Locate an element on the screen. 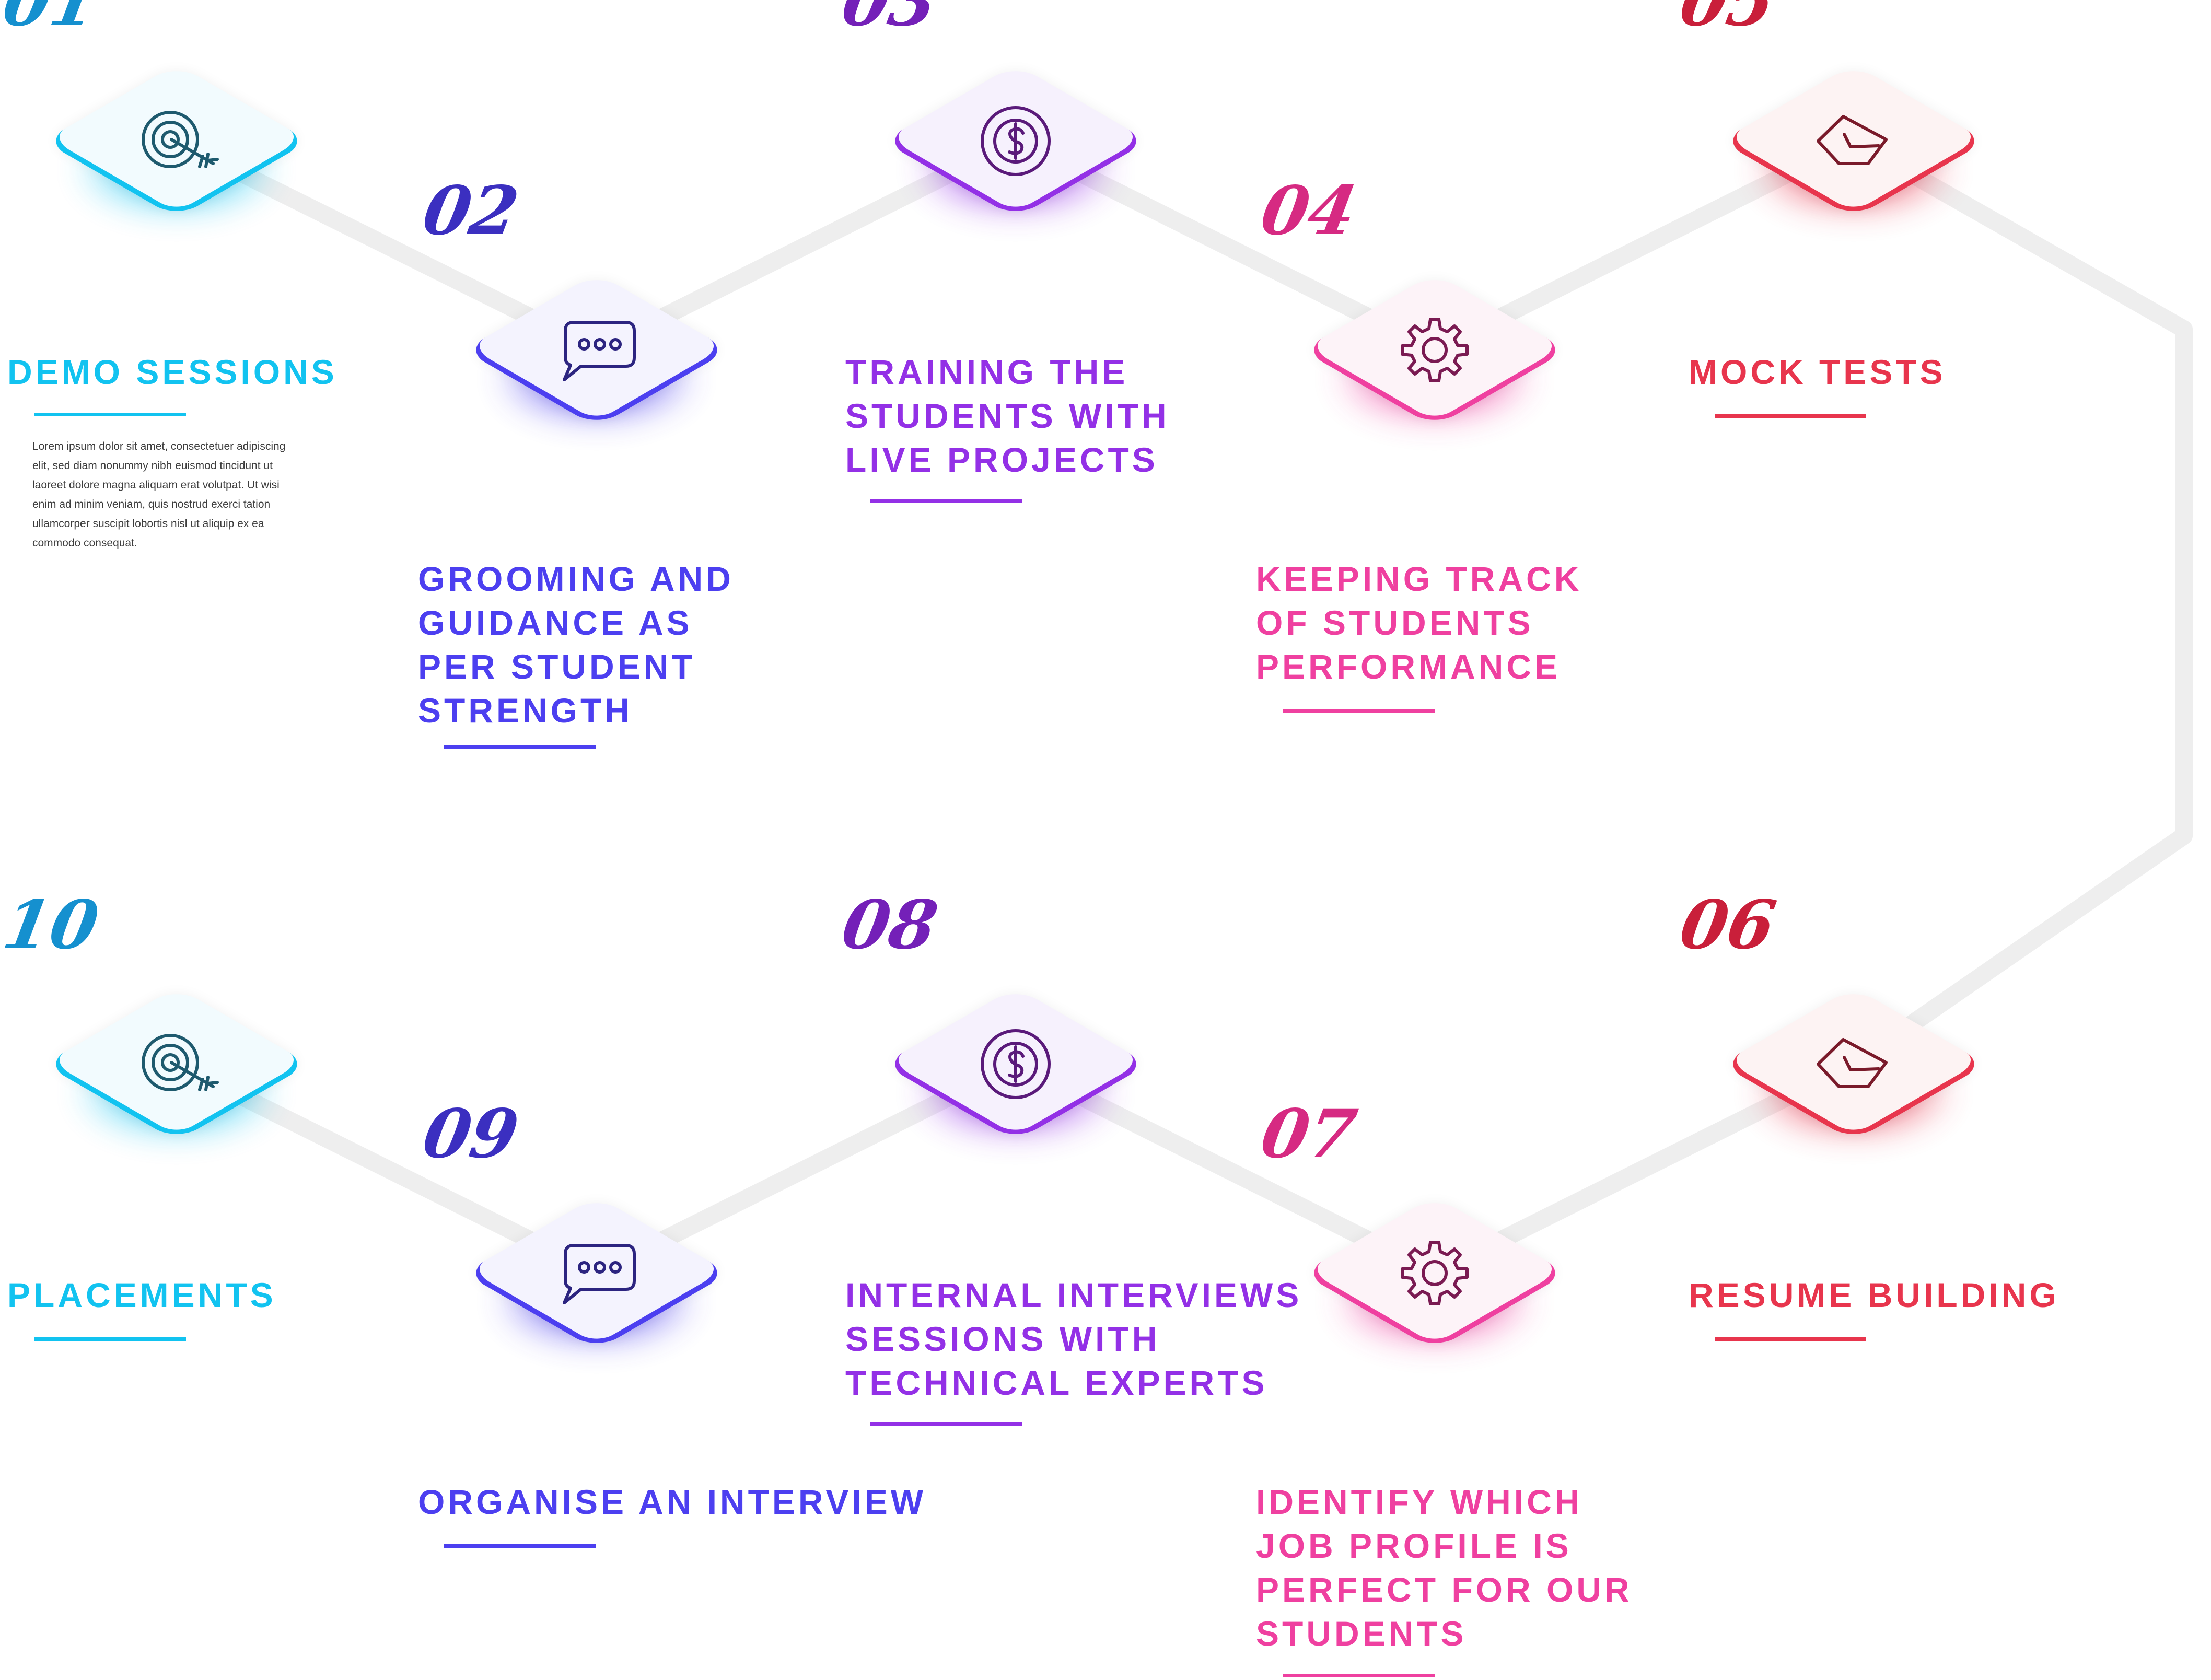  step-05-label: MOCK TESTS is located at coordinates (1817, 372).